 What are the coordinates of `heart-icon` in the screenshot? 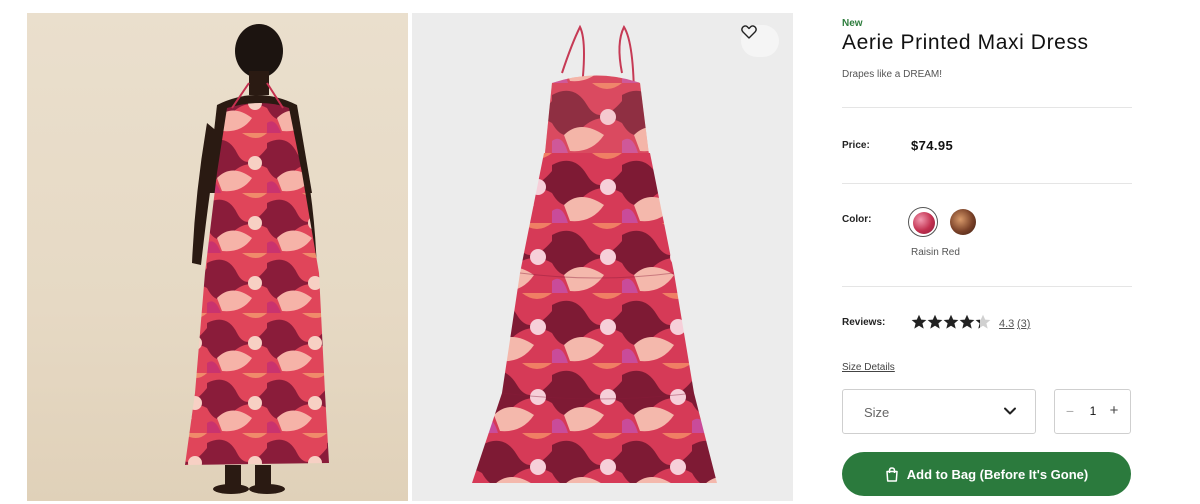 It's located at (749, 32).